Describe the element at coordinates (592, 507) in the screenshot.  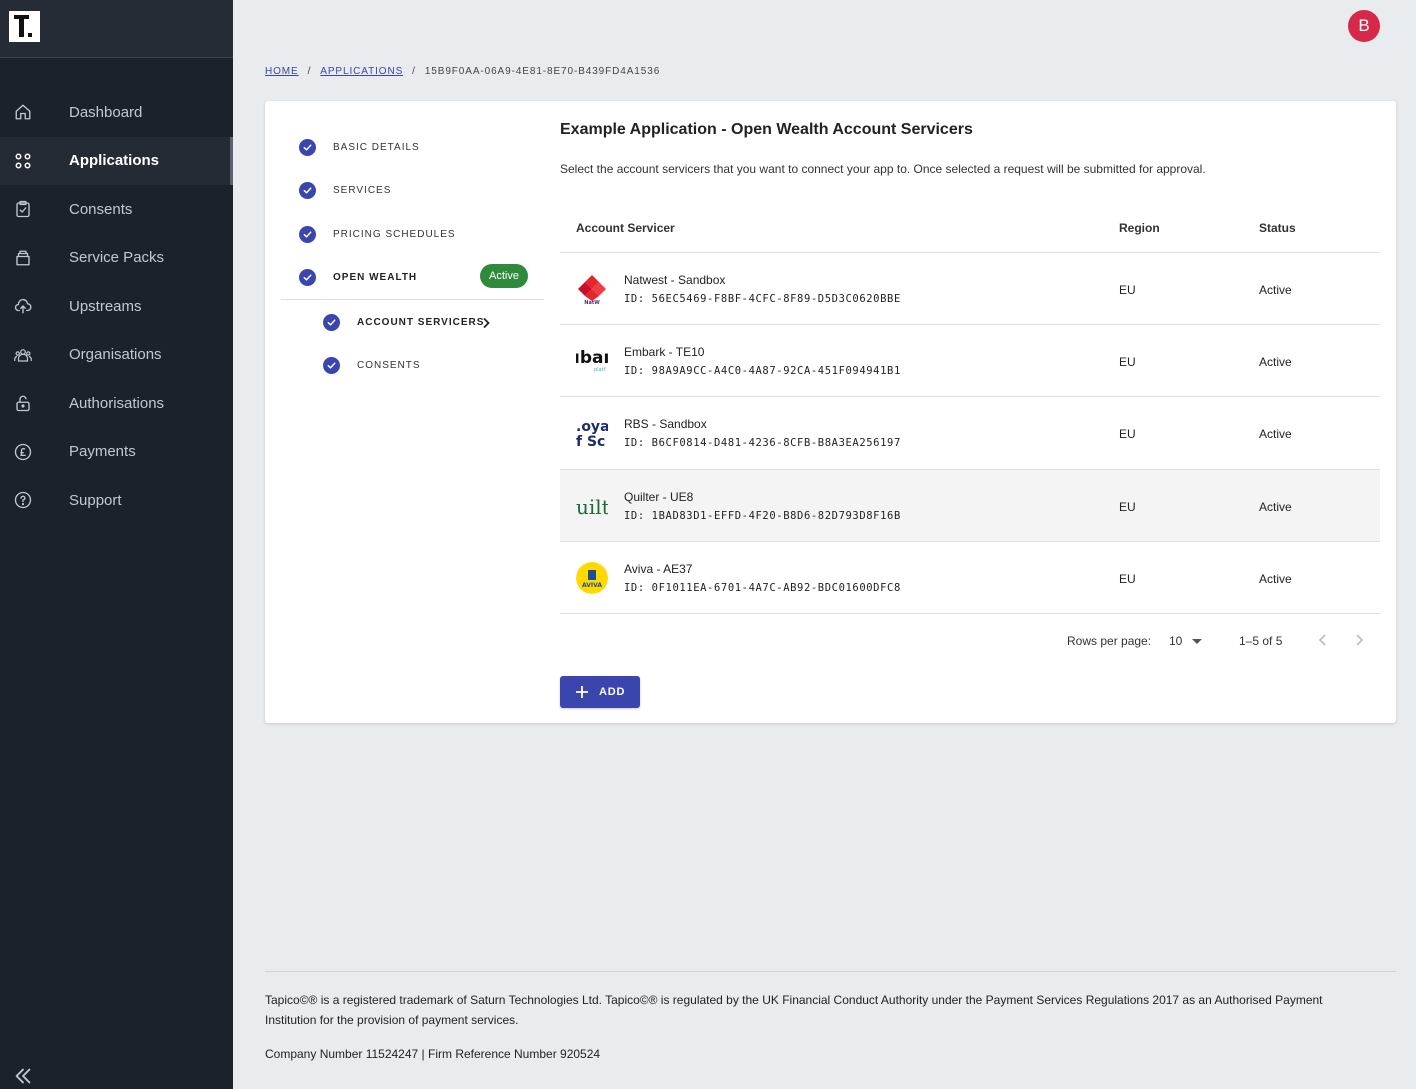
I see `logo-text: uilt` at that location.